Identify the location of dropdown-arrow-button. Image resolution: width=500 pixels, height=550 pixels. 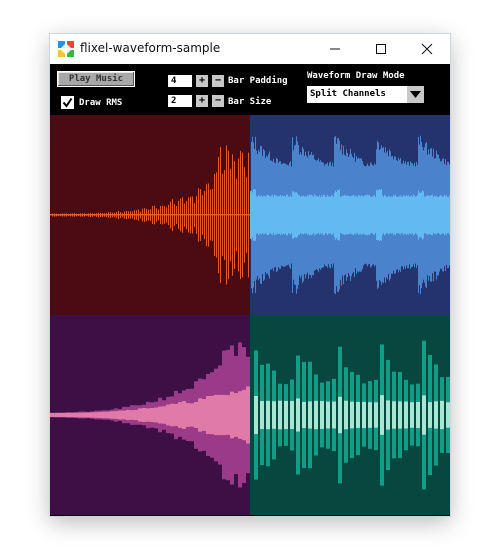
(415, 94).